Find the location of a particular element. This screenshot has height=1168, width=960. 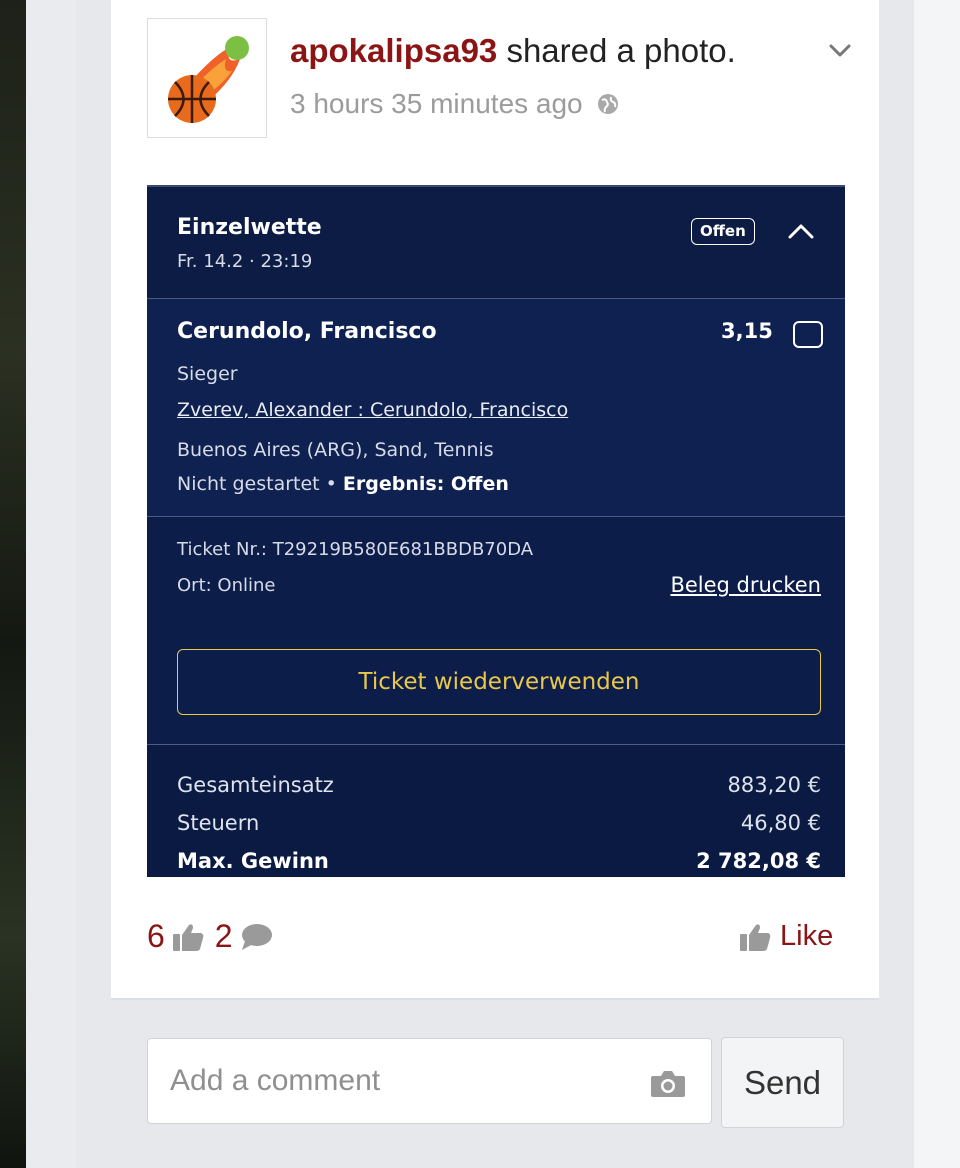

summary-label: Gesamteinsatz is located at coordinates (255, 785).